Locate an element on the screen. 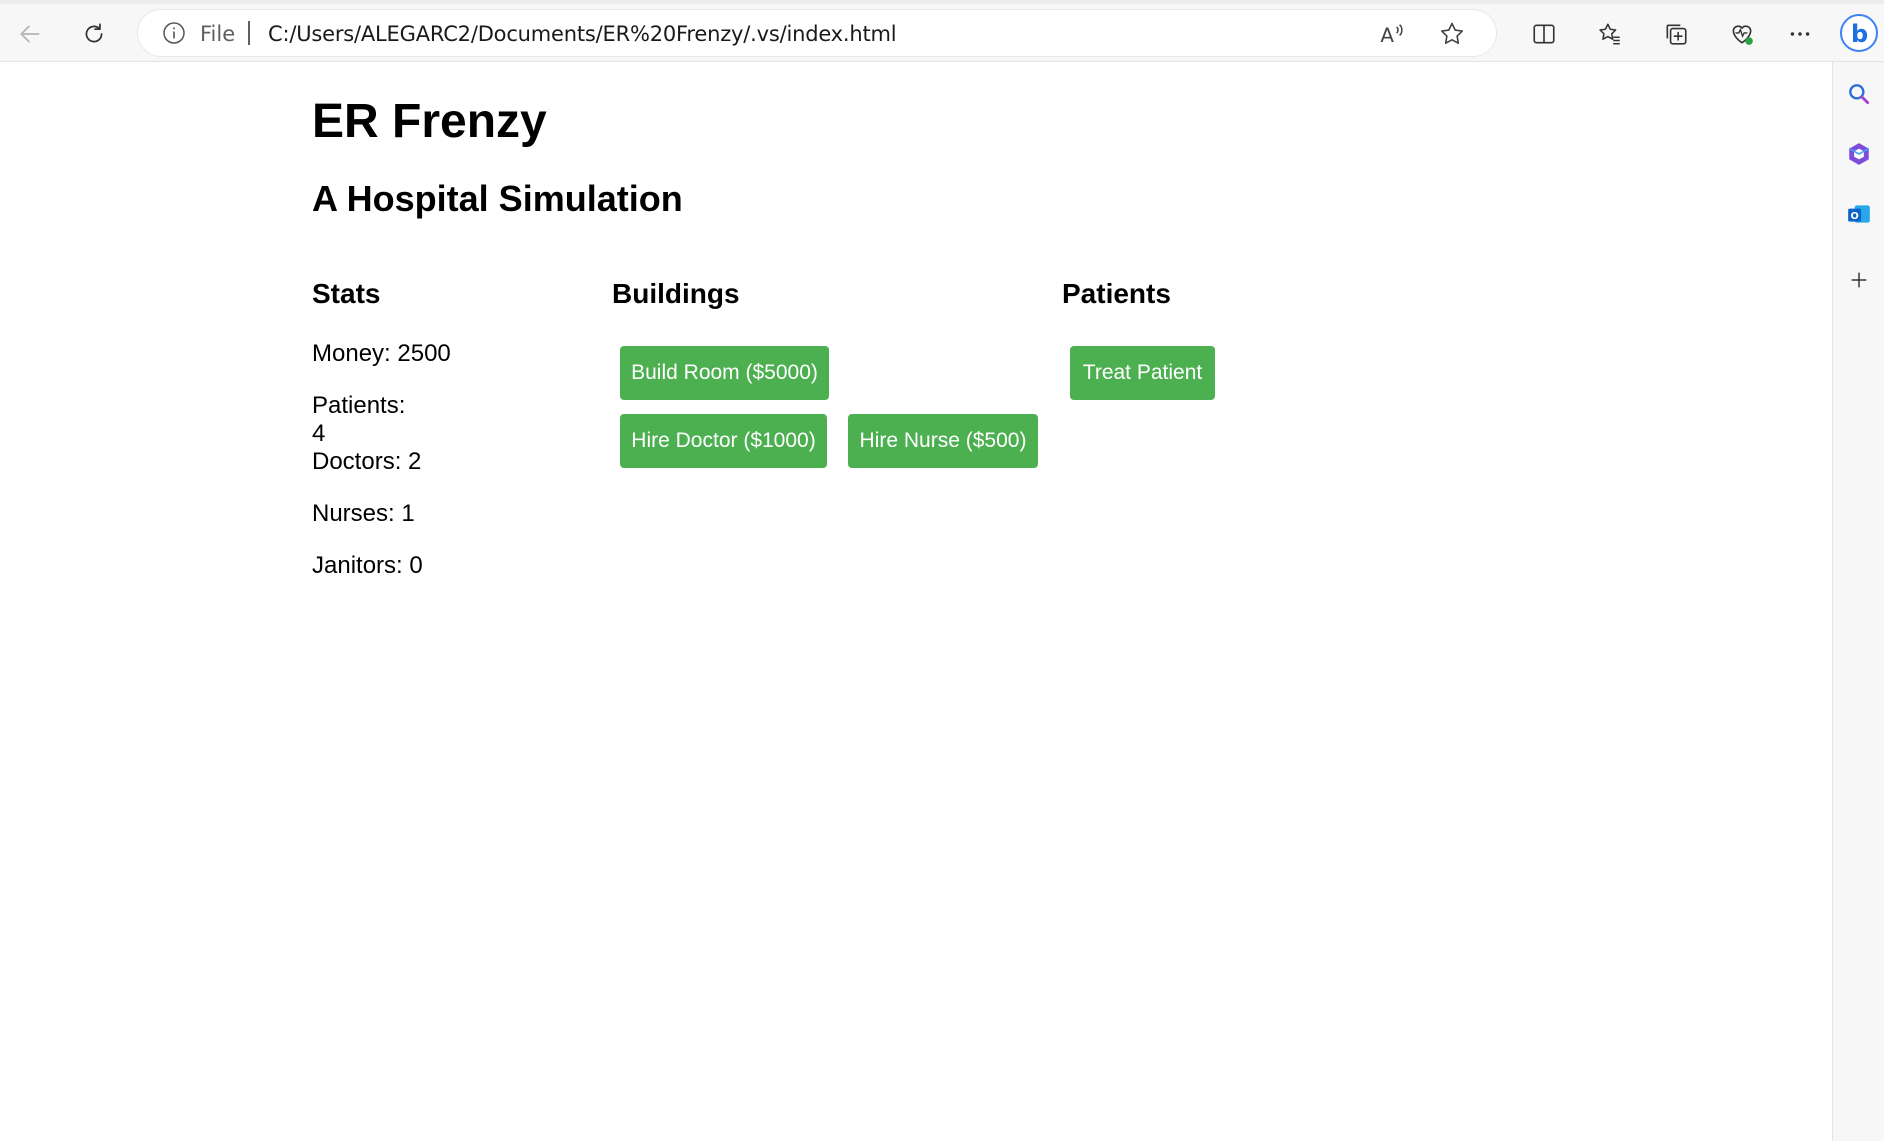 The image size is (1884, 1141). svg-text: O is located at coordinates (1855, 216).